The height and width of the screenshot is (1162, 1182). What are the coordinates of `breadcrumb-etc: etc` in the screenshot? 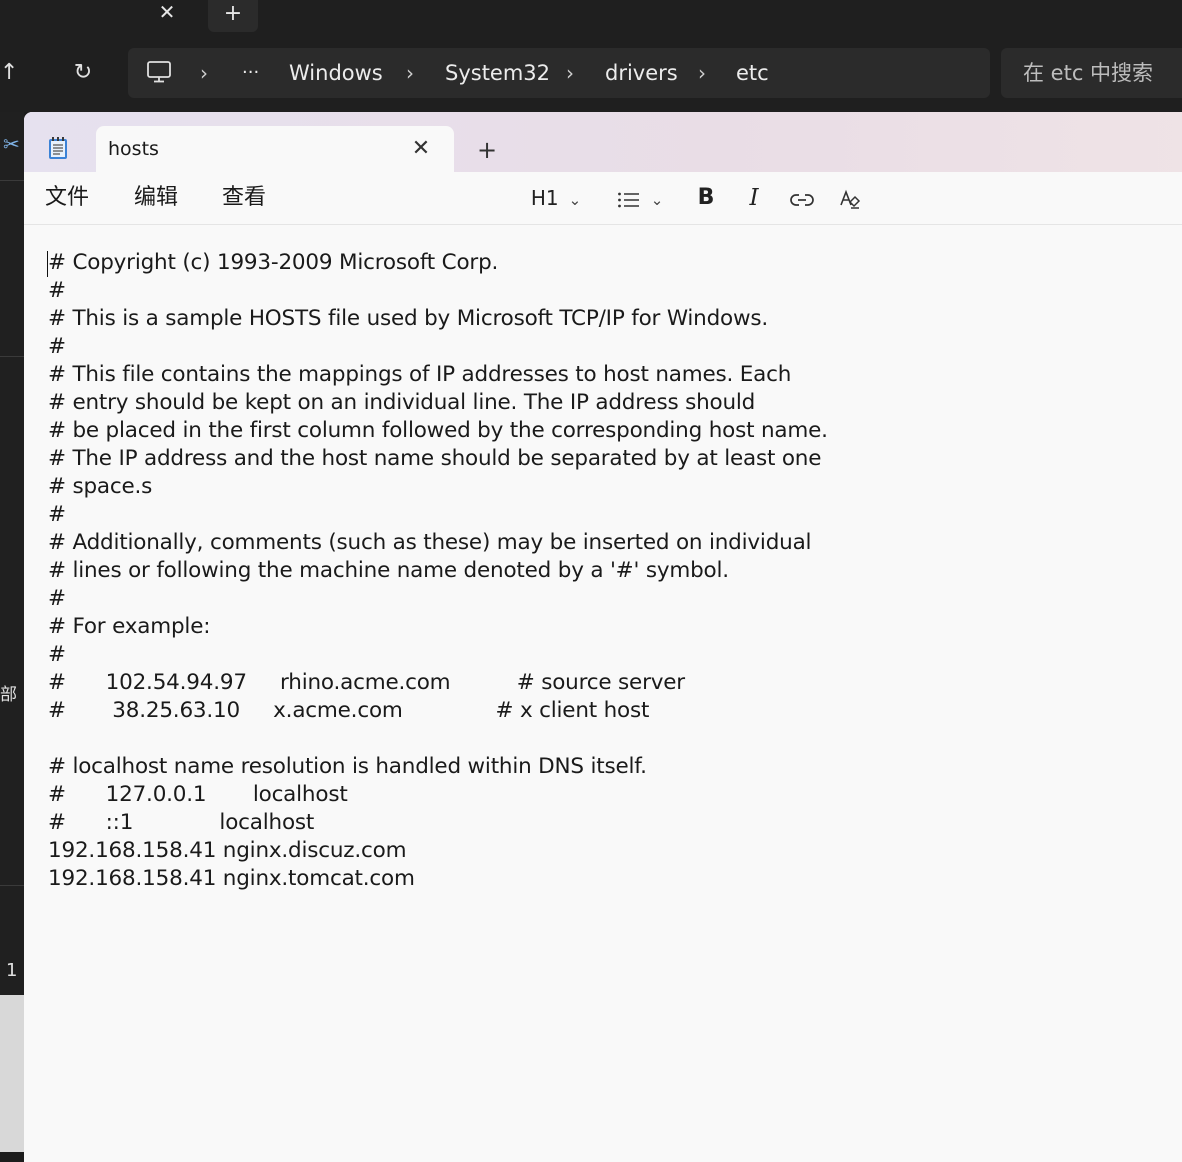 It's located at (752, 73).